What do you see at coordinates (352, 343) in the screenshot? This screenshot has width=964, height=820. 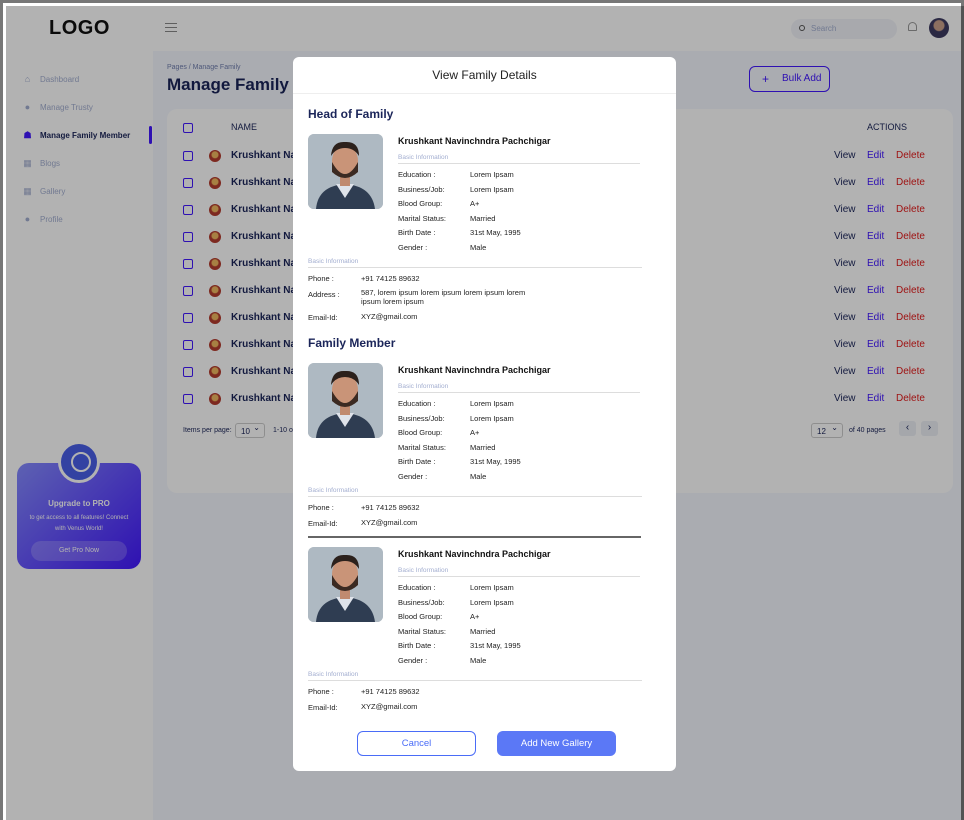 I see `section-title-members: Family Member` at bounding box center [352, 343].